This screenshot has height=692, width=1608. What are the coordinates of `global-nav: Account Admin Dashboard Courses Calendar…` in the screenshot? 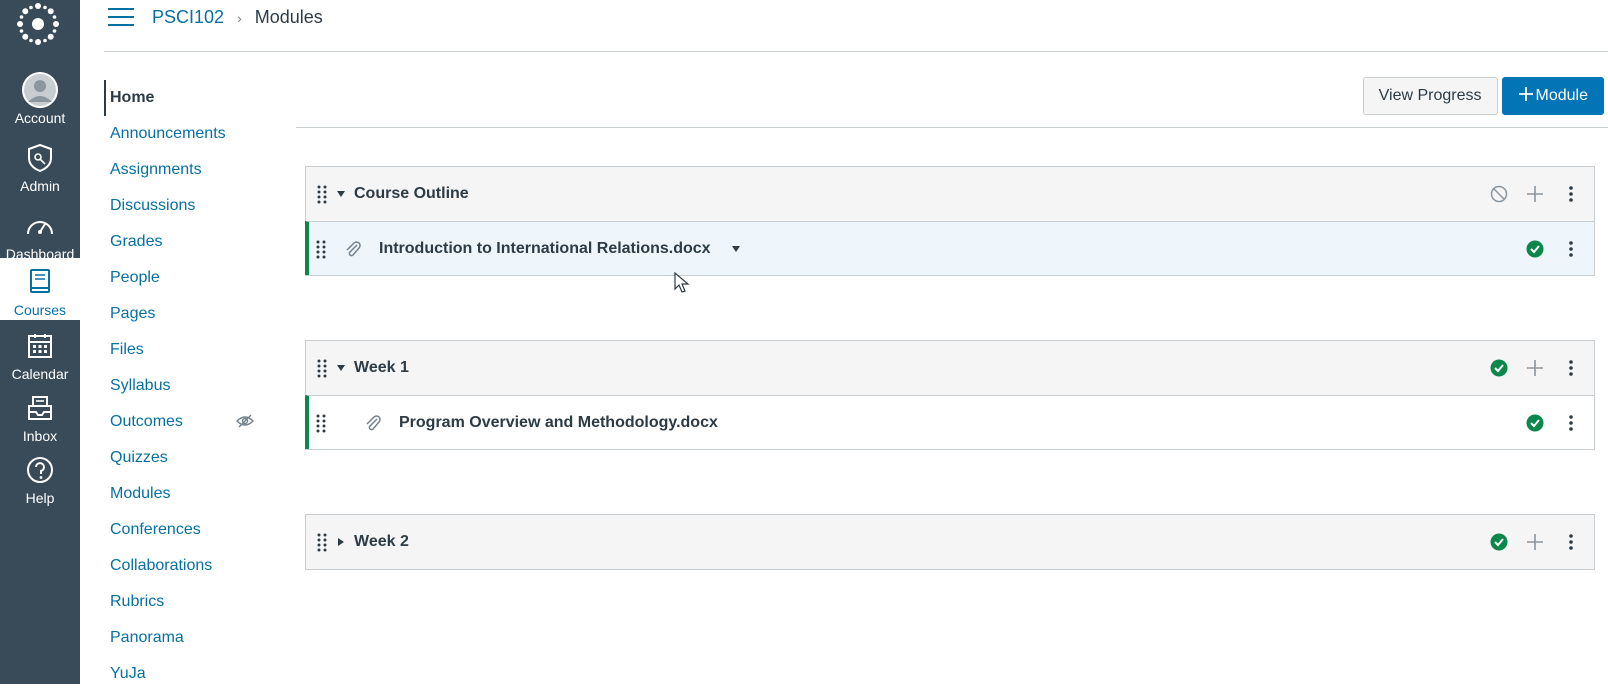 It's located at (40, 342).